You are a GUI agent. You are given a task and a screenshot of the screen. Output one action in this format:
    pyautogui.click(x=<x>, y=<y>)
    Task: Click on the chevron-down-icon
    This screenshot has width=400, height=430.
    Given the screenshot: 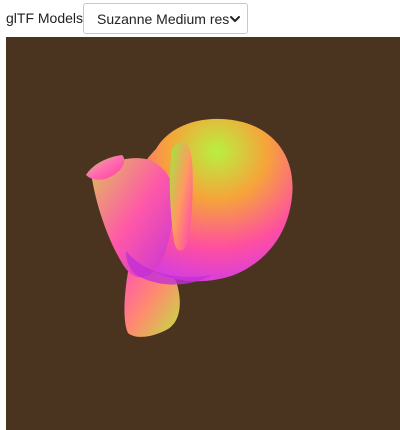 What is the action you would take?
    pyautogui.click(x=235, y=19)
    